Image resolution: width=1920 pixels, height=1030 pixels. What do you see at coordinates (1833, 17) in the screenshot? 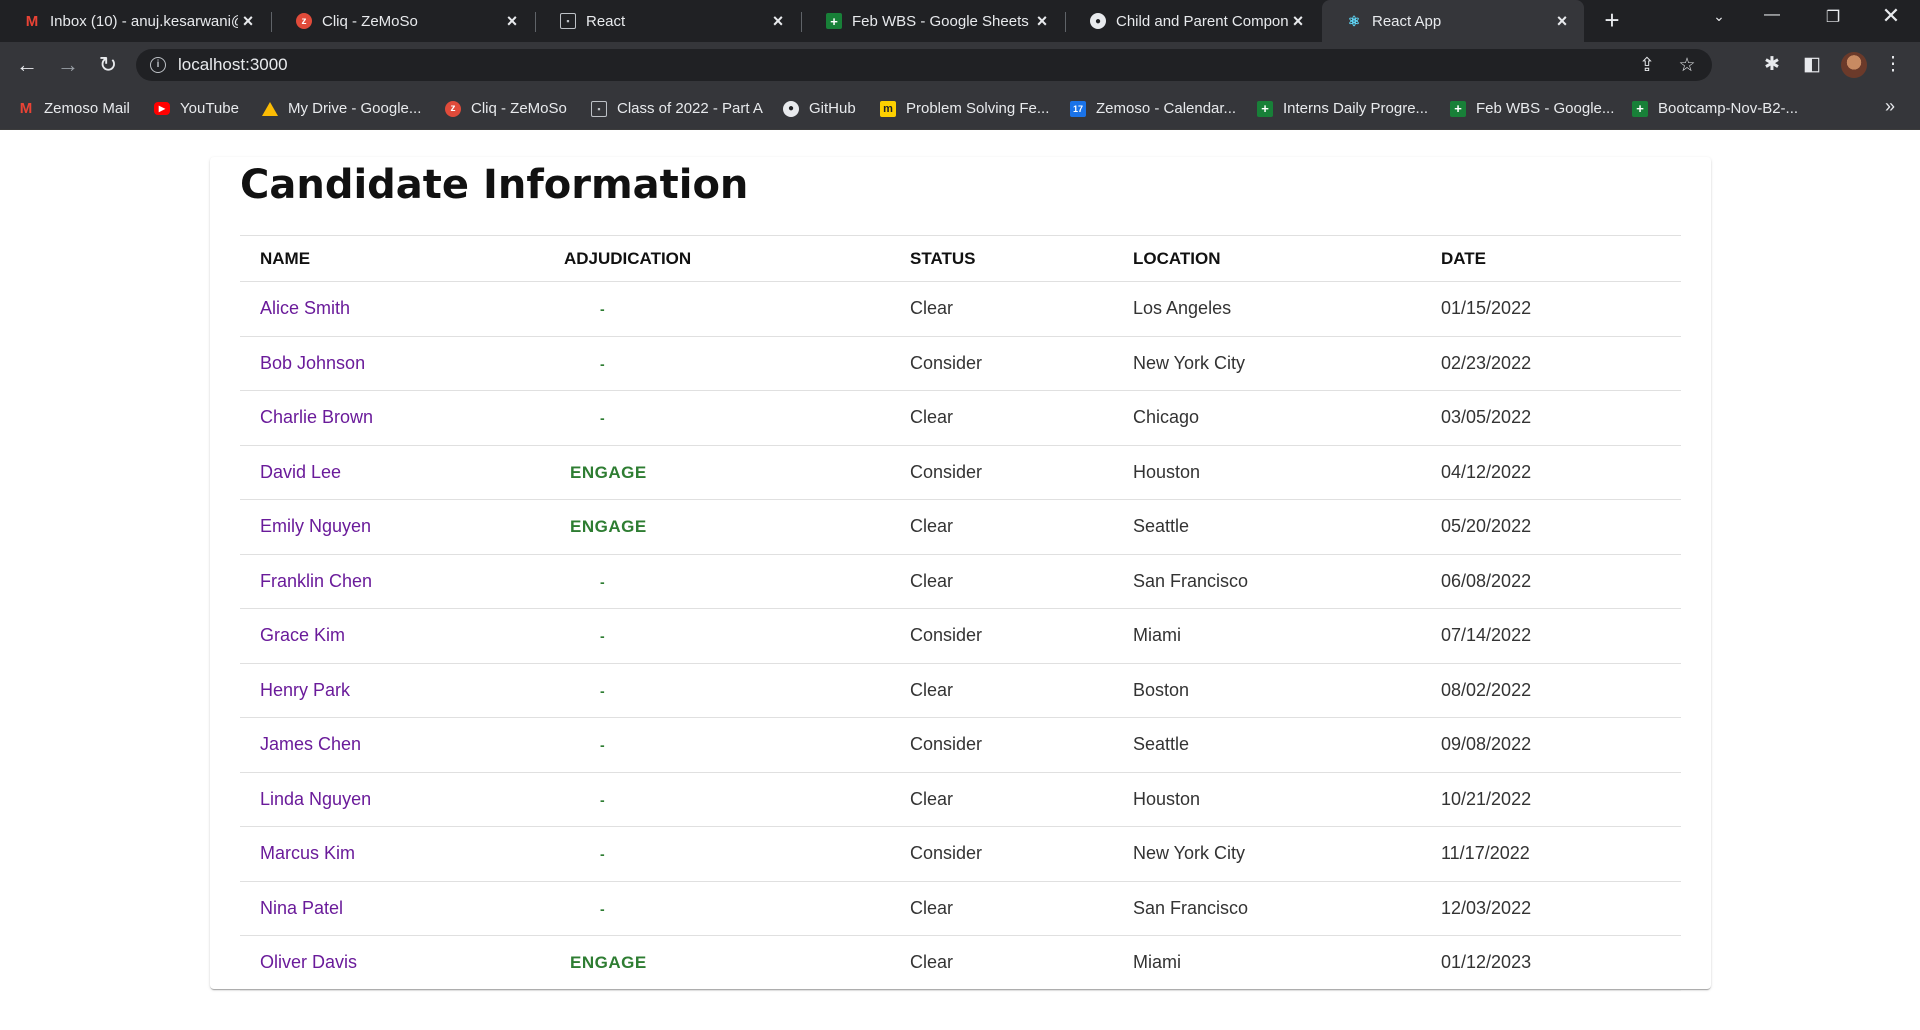
I see `restore-icon: ❐` at bounding box center [1833, 17].